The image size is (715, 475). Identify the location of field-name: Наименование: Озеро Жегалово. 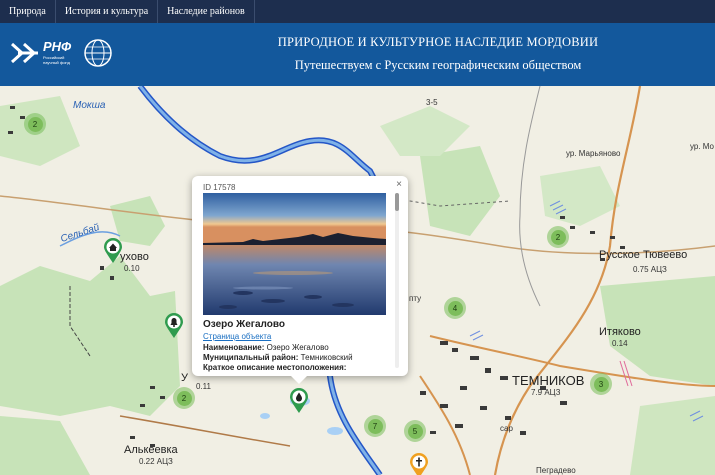
(266, 347).